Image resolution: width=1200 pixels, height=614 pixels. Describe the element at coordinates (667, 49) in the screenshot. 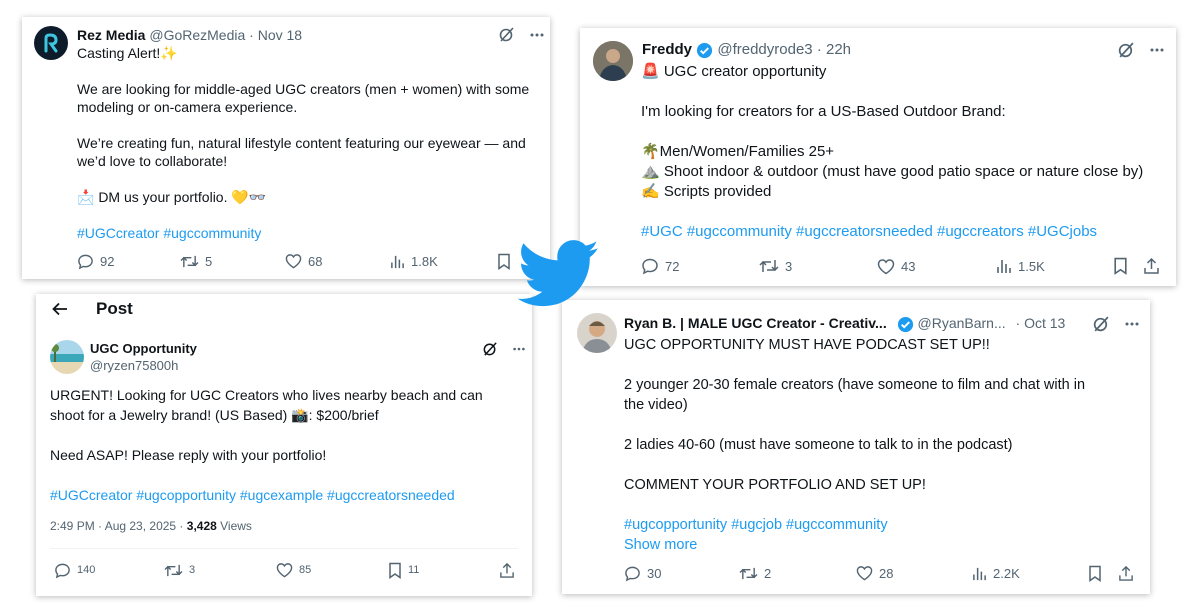

I see `author-name: Freddy` at that location.